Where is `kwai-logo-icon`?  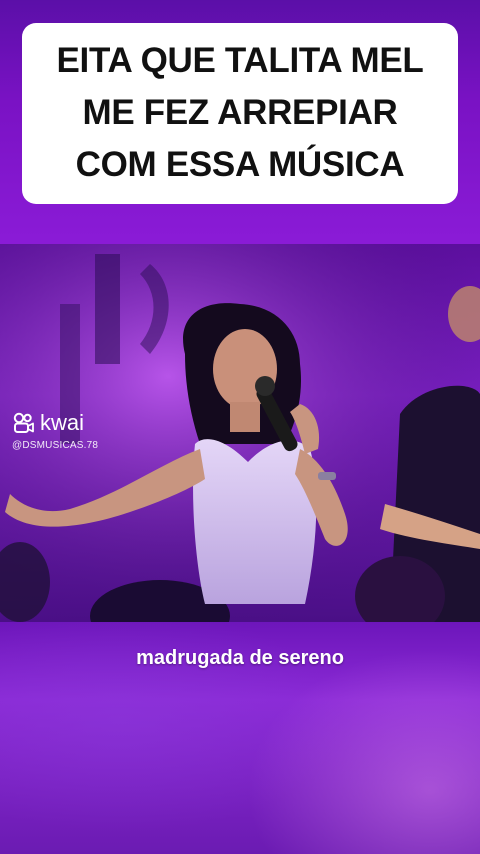
kwai-logo-icon is located at coordinates (23, 422).